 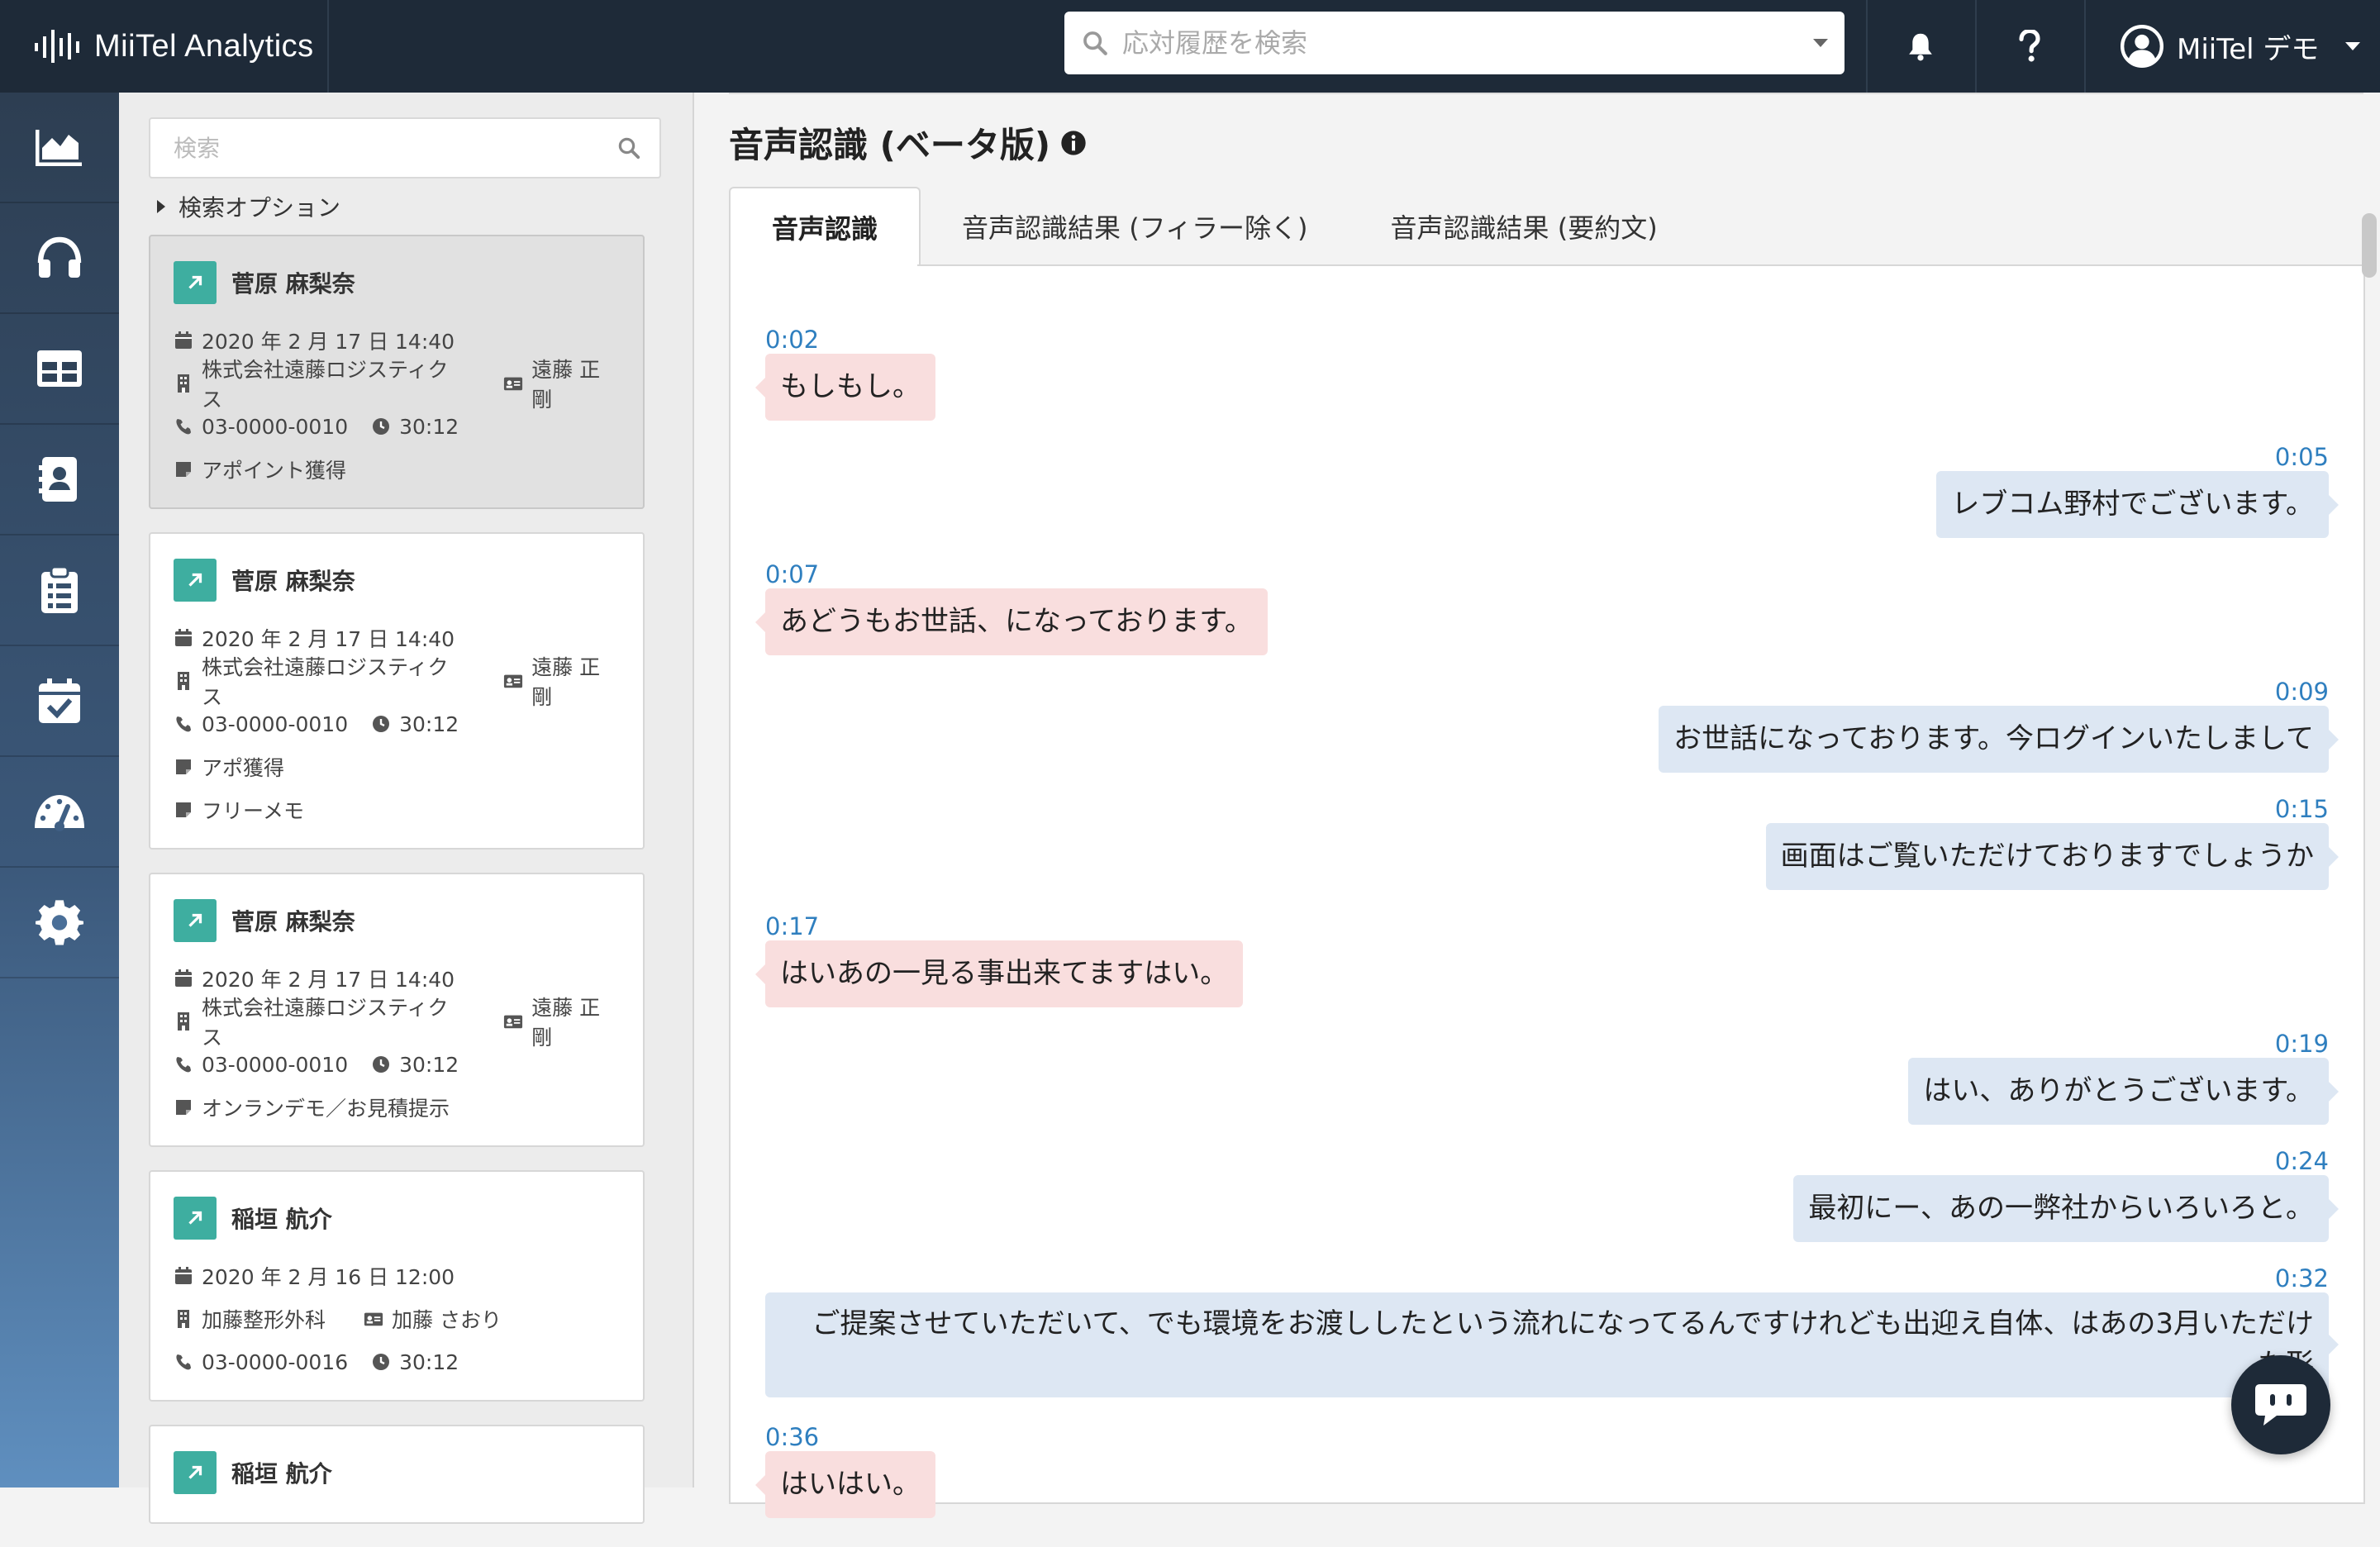 I want to click on user-menu: MiiTel デモ, so click(x=2232, y=46).